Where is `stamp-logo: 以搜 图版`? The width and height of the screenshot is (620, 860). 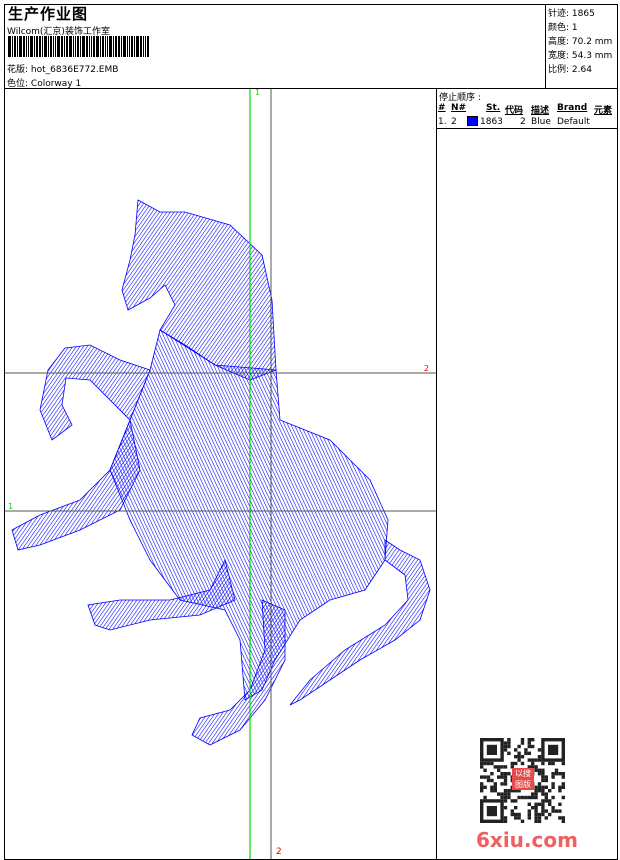
stamp-logo: 以搜 图版 is located at coordinates (523, 779).